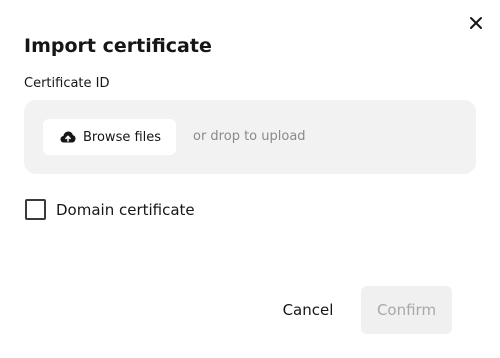  I want to click on close-icon, so click(476, 23).